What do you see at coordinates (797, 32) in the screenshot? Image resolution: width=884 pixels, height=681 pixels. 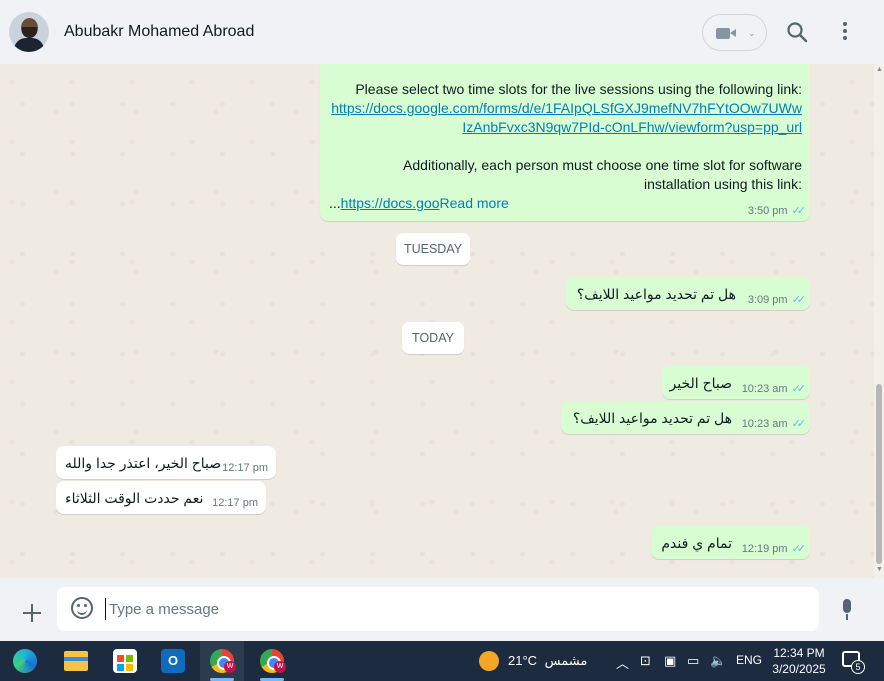 I see `search-icon` at bounding box center [797, 32].